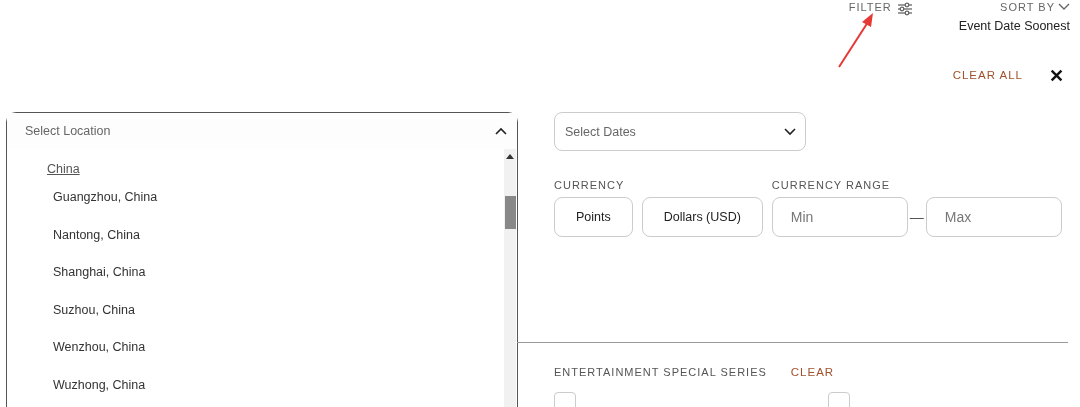  Describe the element at coordinates (63, 169) in the screenshot. I see `group-link: China` at that location.